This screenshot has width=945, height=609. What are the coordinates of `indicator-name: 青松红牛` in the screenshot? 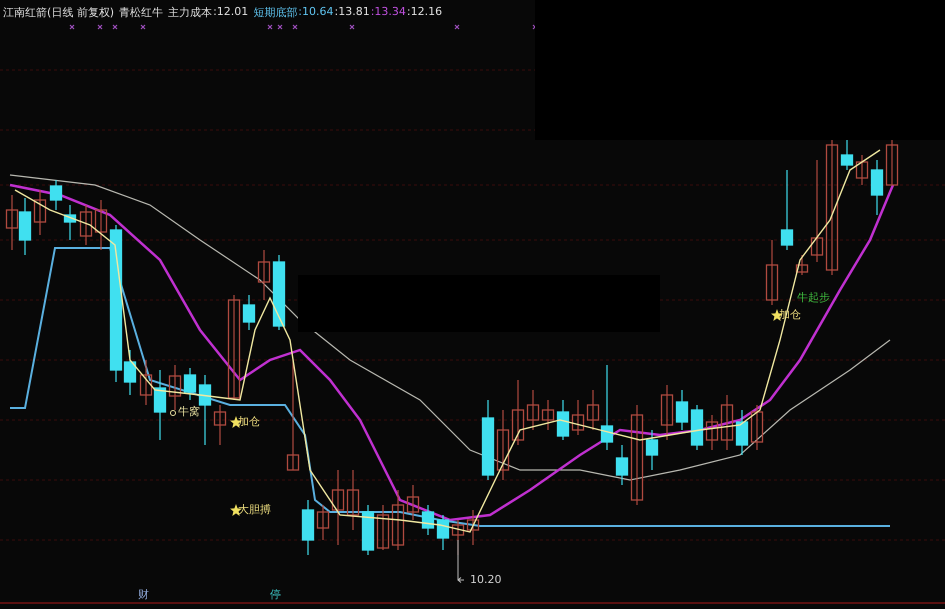 It's located at (141, 12).